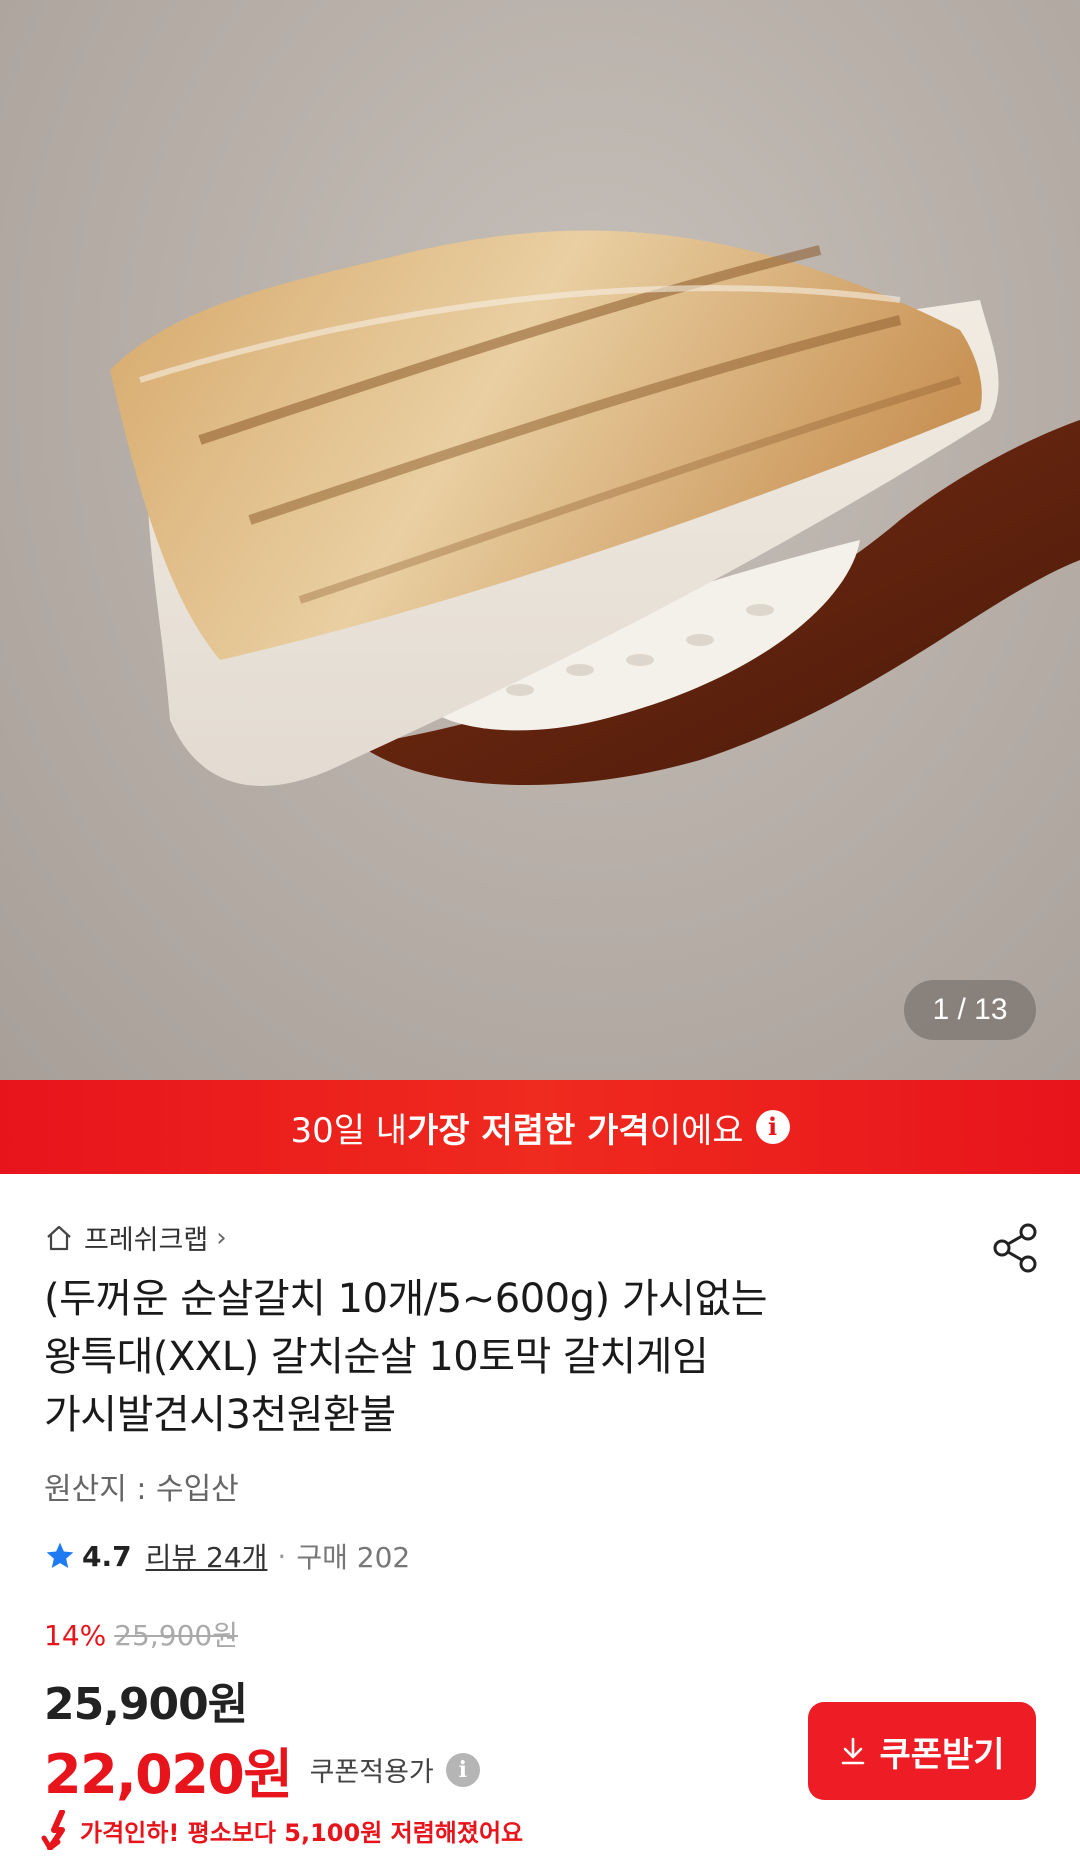  What do you see at coordinates (1015, 1248) in the screenshot?
I see `share-icon` at bounding box center [1015, 1248].